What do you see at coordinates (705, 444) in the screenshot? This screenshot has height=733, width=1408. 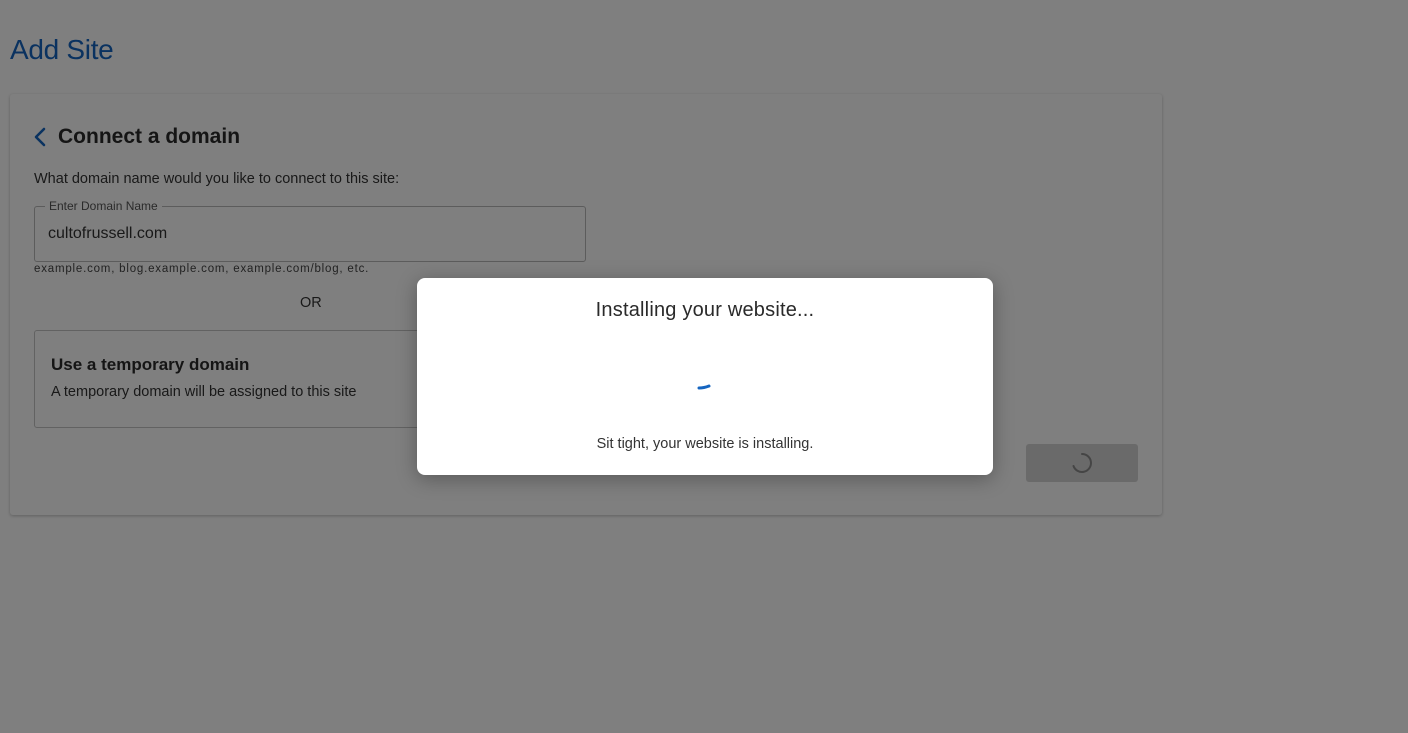 I see `modal-subtitle: Sit tight, your website is installing.` at bounding box center [705, 444].